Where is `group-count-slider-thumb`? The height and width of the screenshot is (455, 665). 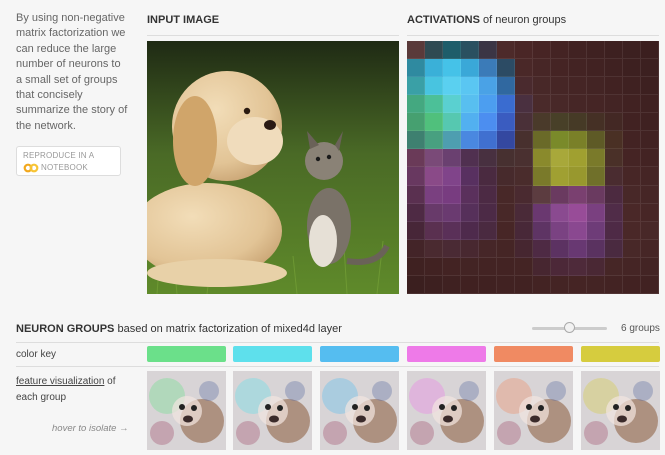
group-count-slider-thumb is located at coordinates (569, 327).